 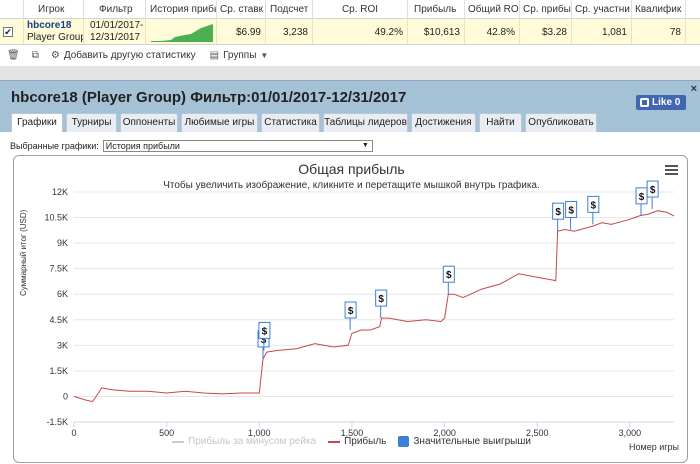 What do you see at coordinates (123, 55) in the screenshot?
I see `add-stats-button: ⚙ Добавить другую статистику` at bounding box center [123, 55].